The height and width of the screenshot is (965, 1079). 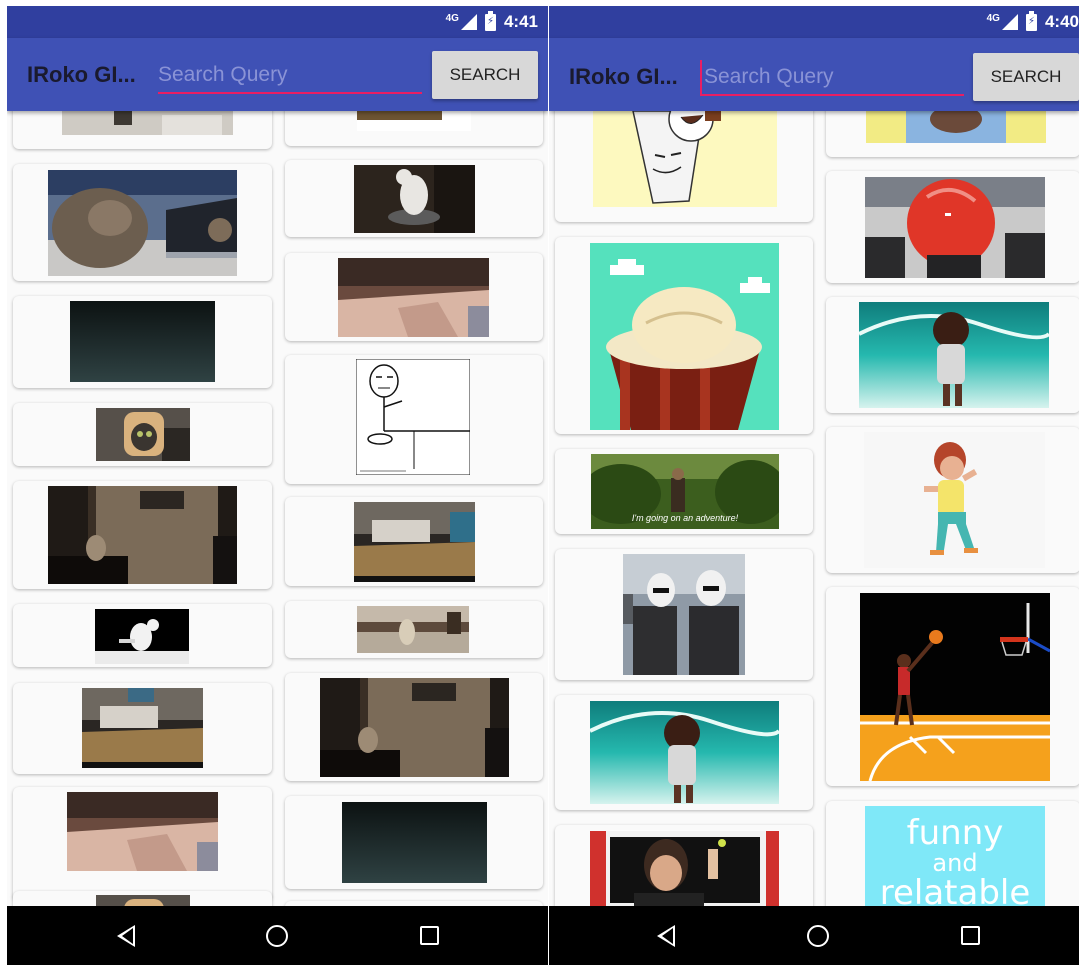 I want to click on gif-text-line: relatable, so click(x=955, y=889).